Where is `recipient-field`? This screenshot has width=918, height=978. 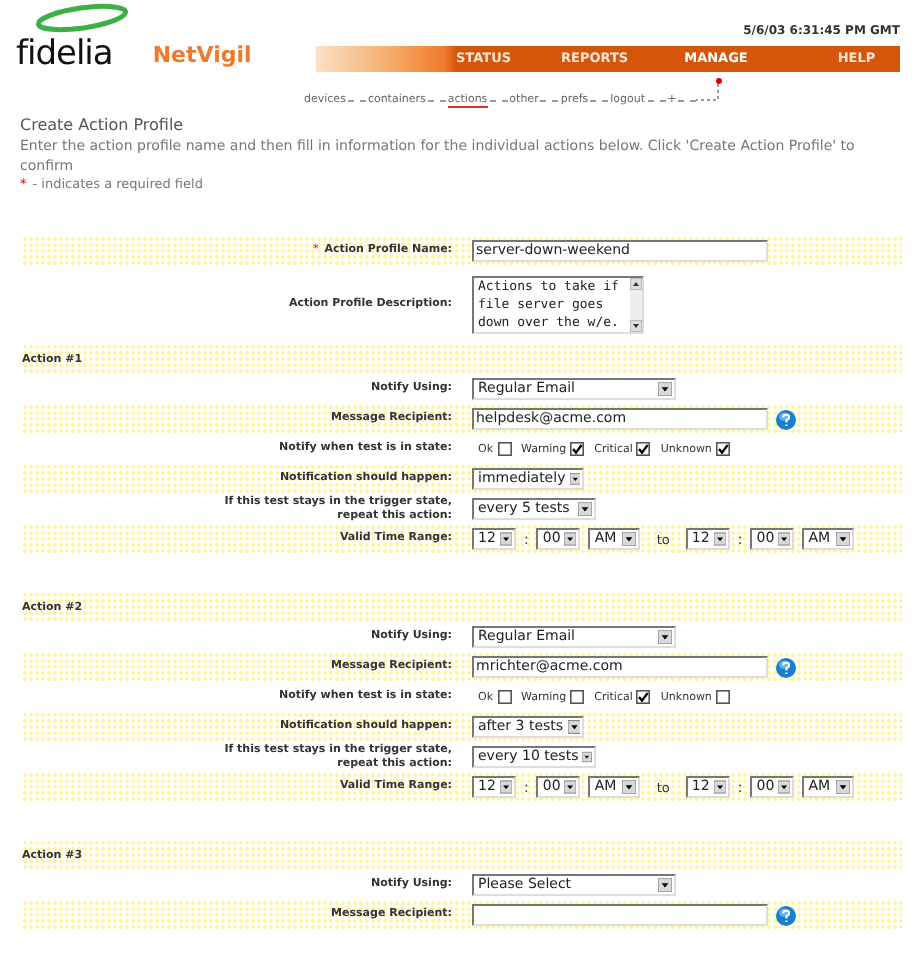 recipient-field is located at coordinates (620, 915).